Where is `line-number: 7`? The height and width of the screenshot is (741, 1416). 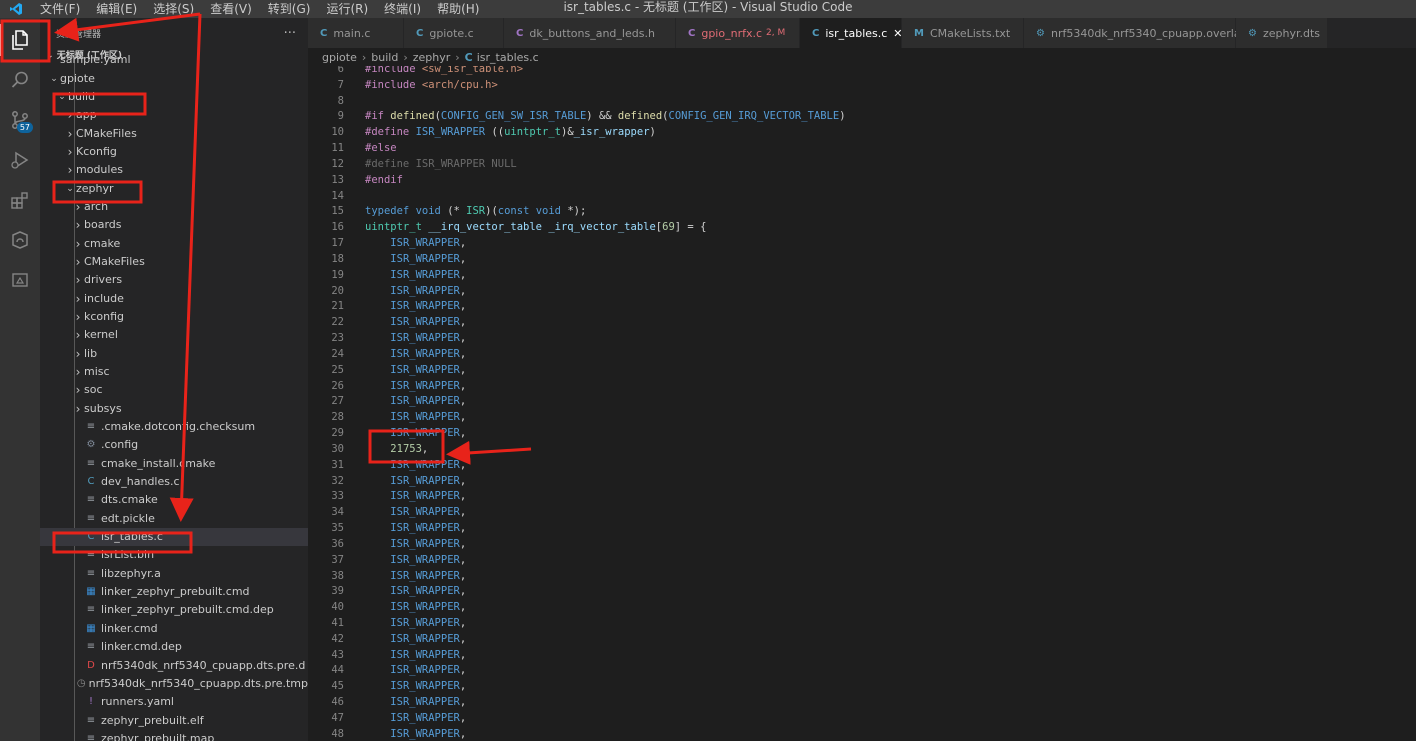 line-number: 7 is located at coordinates (340, 84).